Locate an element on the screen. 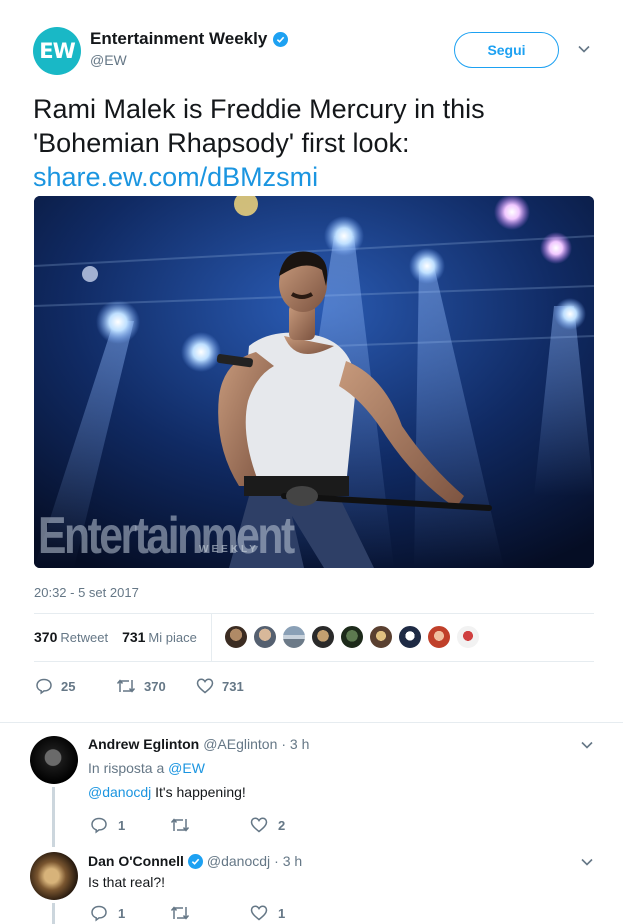  retweet-stat-label: Retweet is located at coordinates (84, 637).